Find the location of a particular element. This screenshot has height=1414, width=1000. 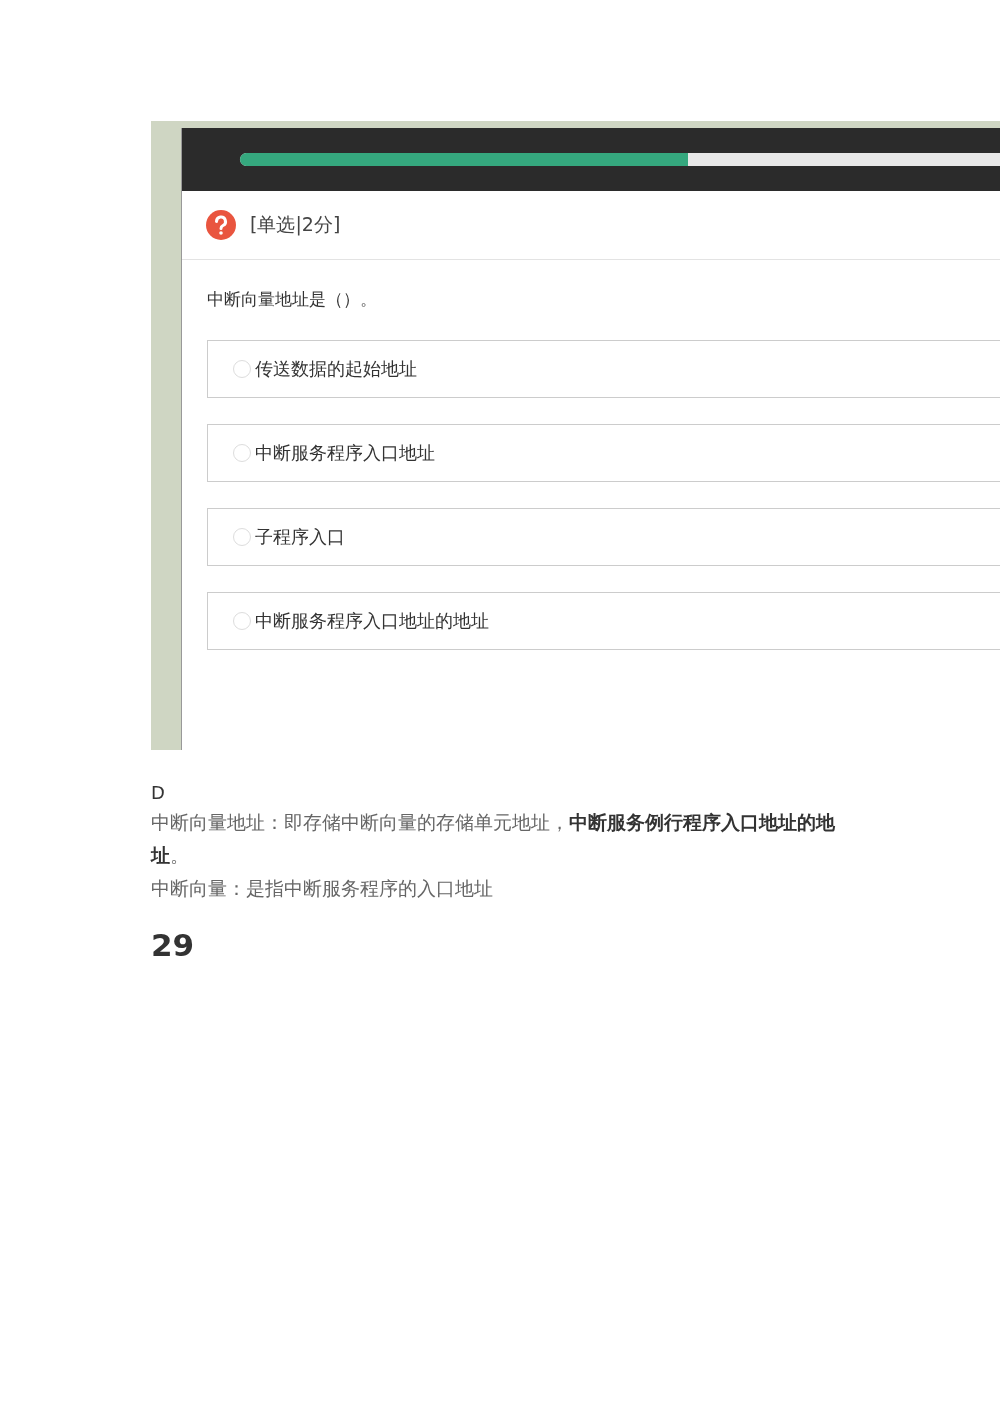

answer-option: 中断服务程序入口地址的地址 is located at coordinates (603, 621).